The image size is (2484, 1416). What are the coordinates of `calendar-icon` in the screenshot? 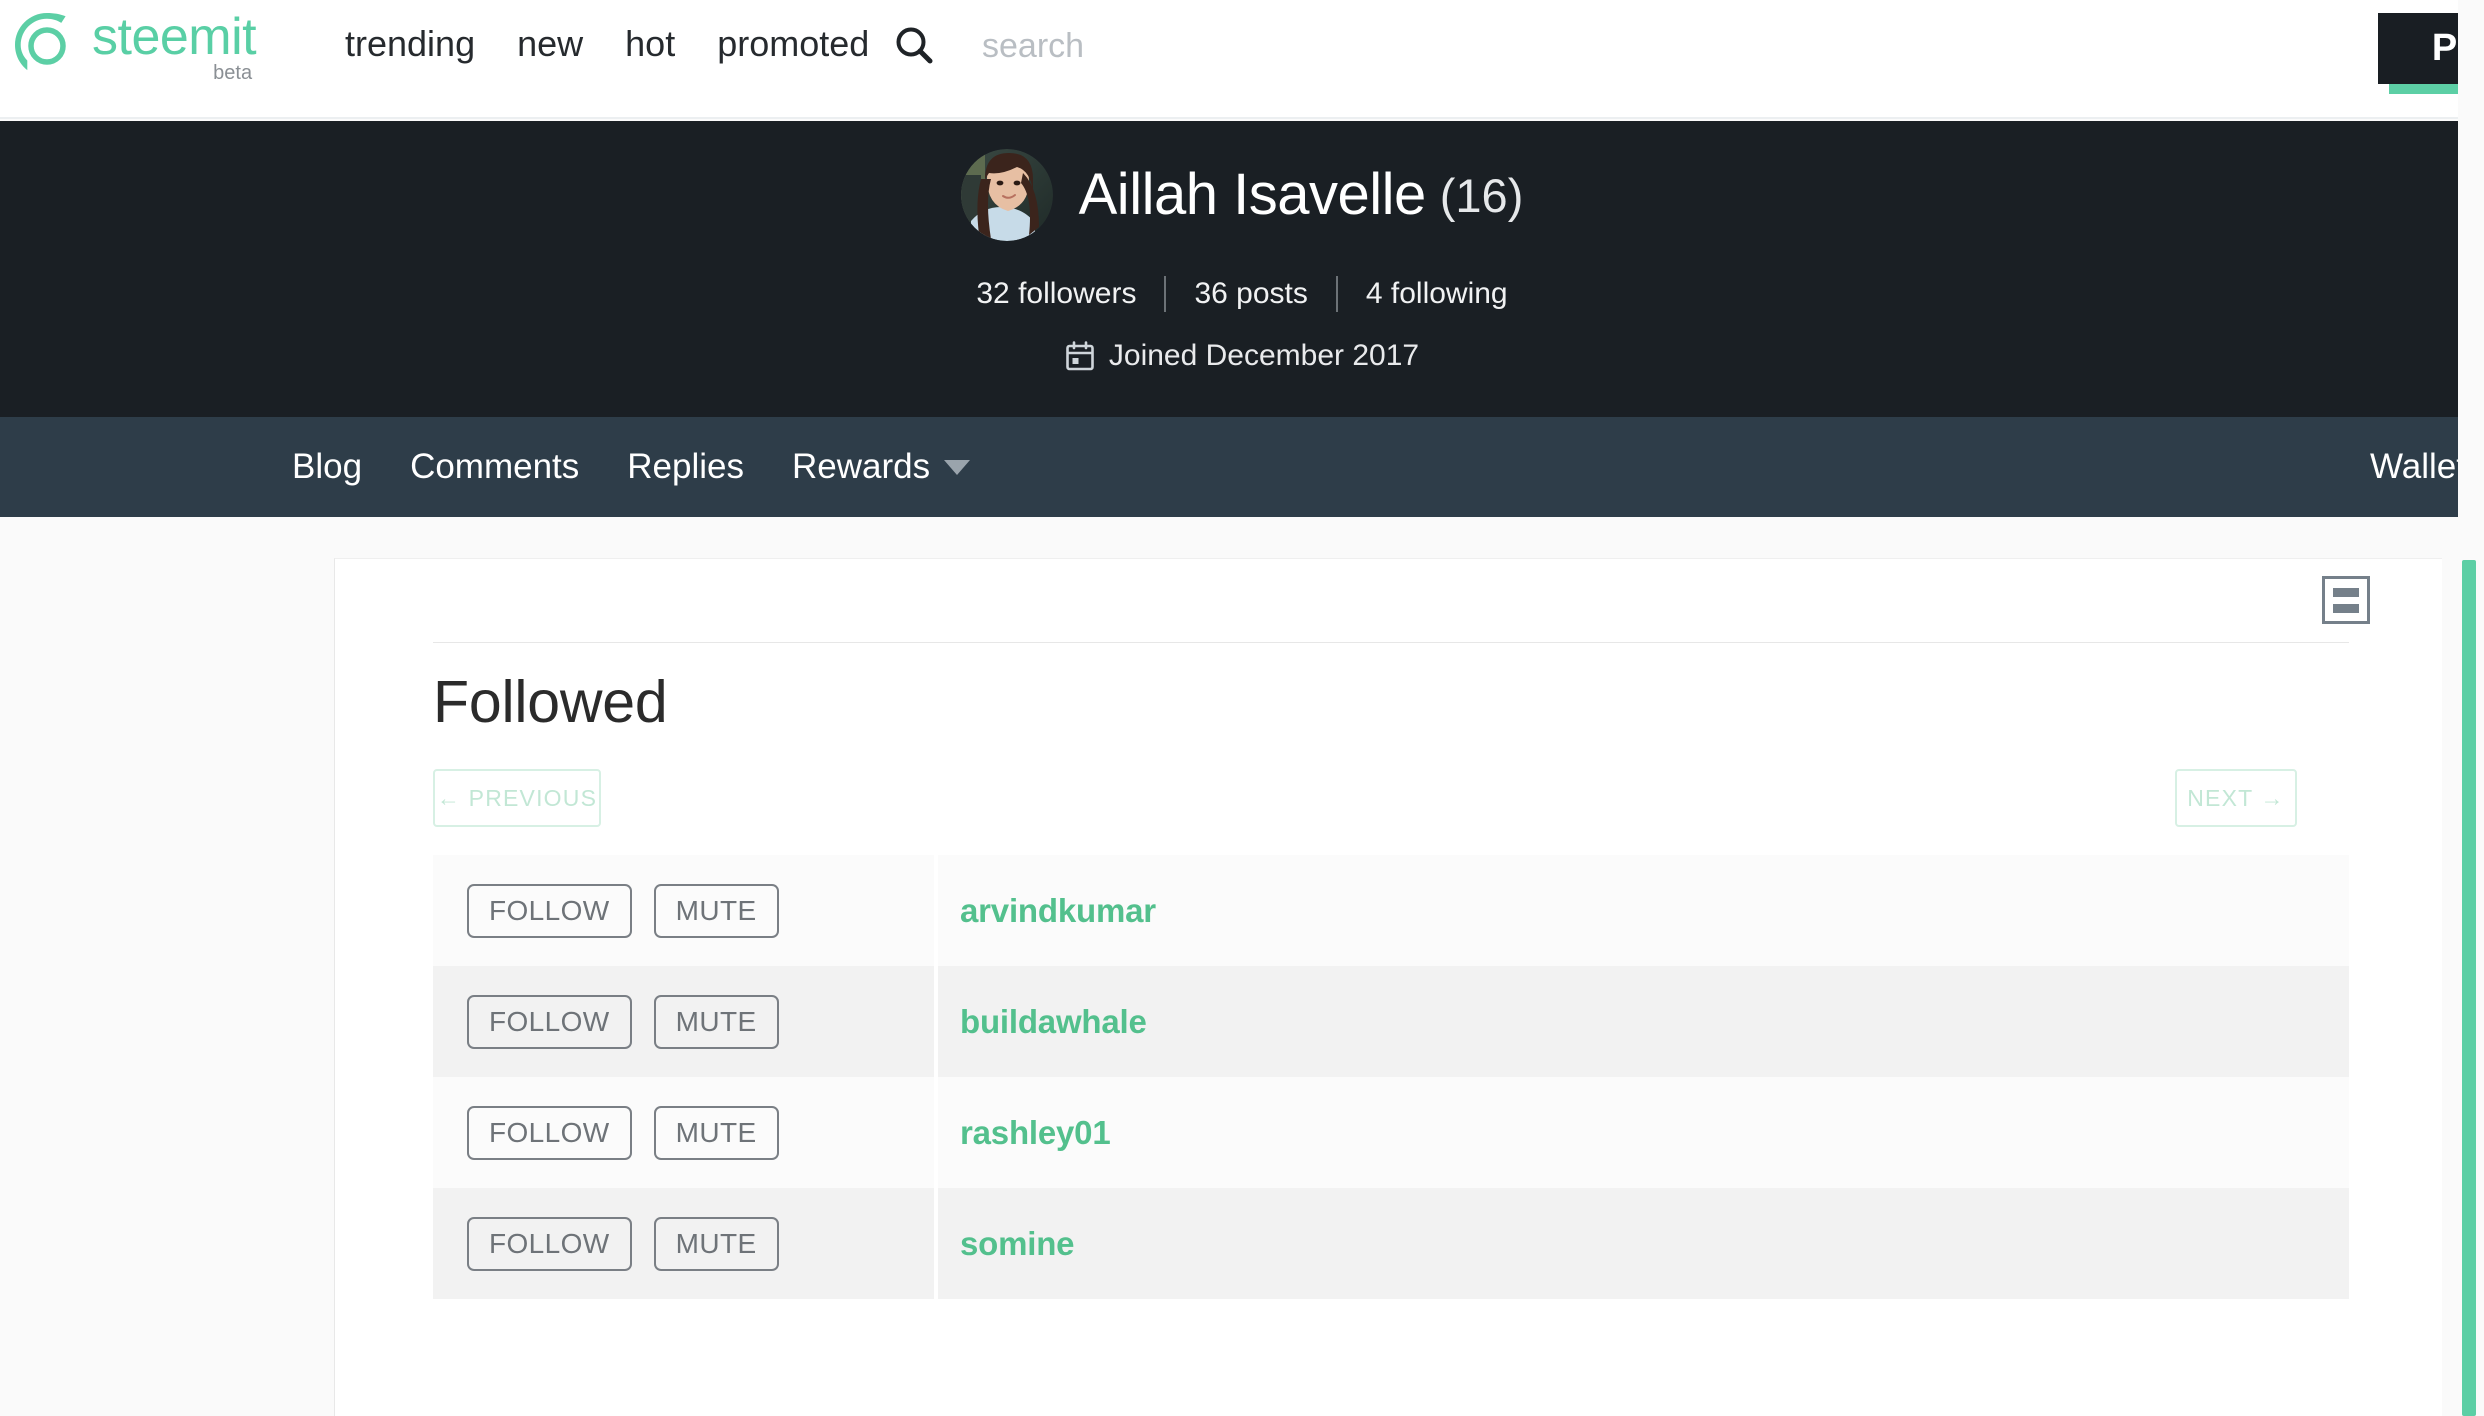 It's located at (1080, 356).